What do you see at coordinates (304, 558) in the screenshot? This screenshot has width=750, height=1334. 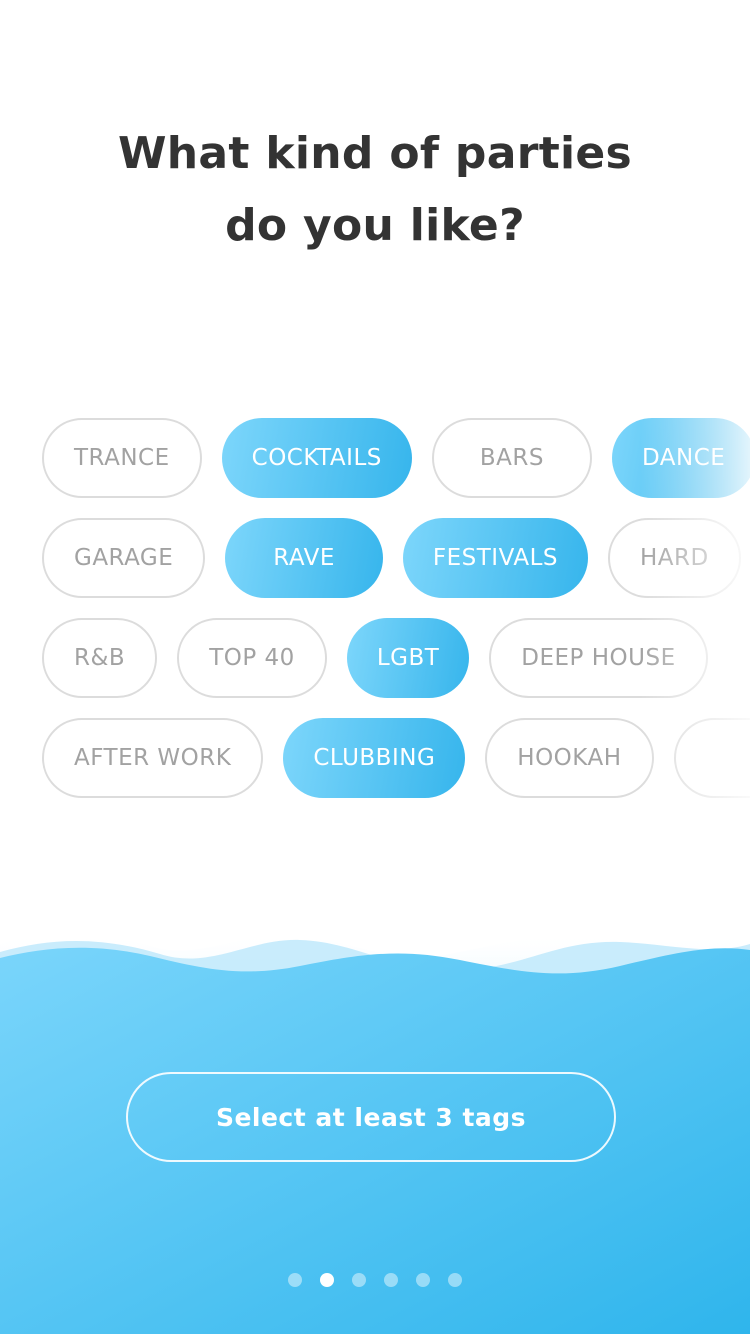 I see `tag-rave: RAVE` at bounding box center [304, 558].